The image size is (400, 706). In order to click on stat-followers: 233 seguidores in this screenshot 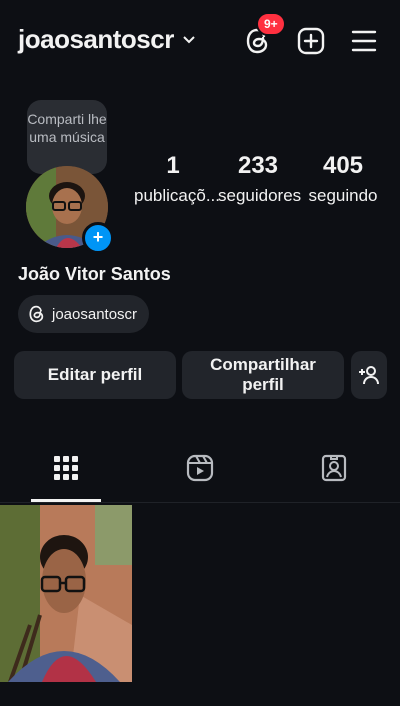, I will do `click(260, 179)`.